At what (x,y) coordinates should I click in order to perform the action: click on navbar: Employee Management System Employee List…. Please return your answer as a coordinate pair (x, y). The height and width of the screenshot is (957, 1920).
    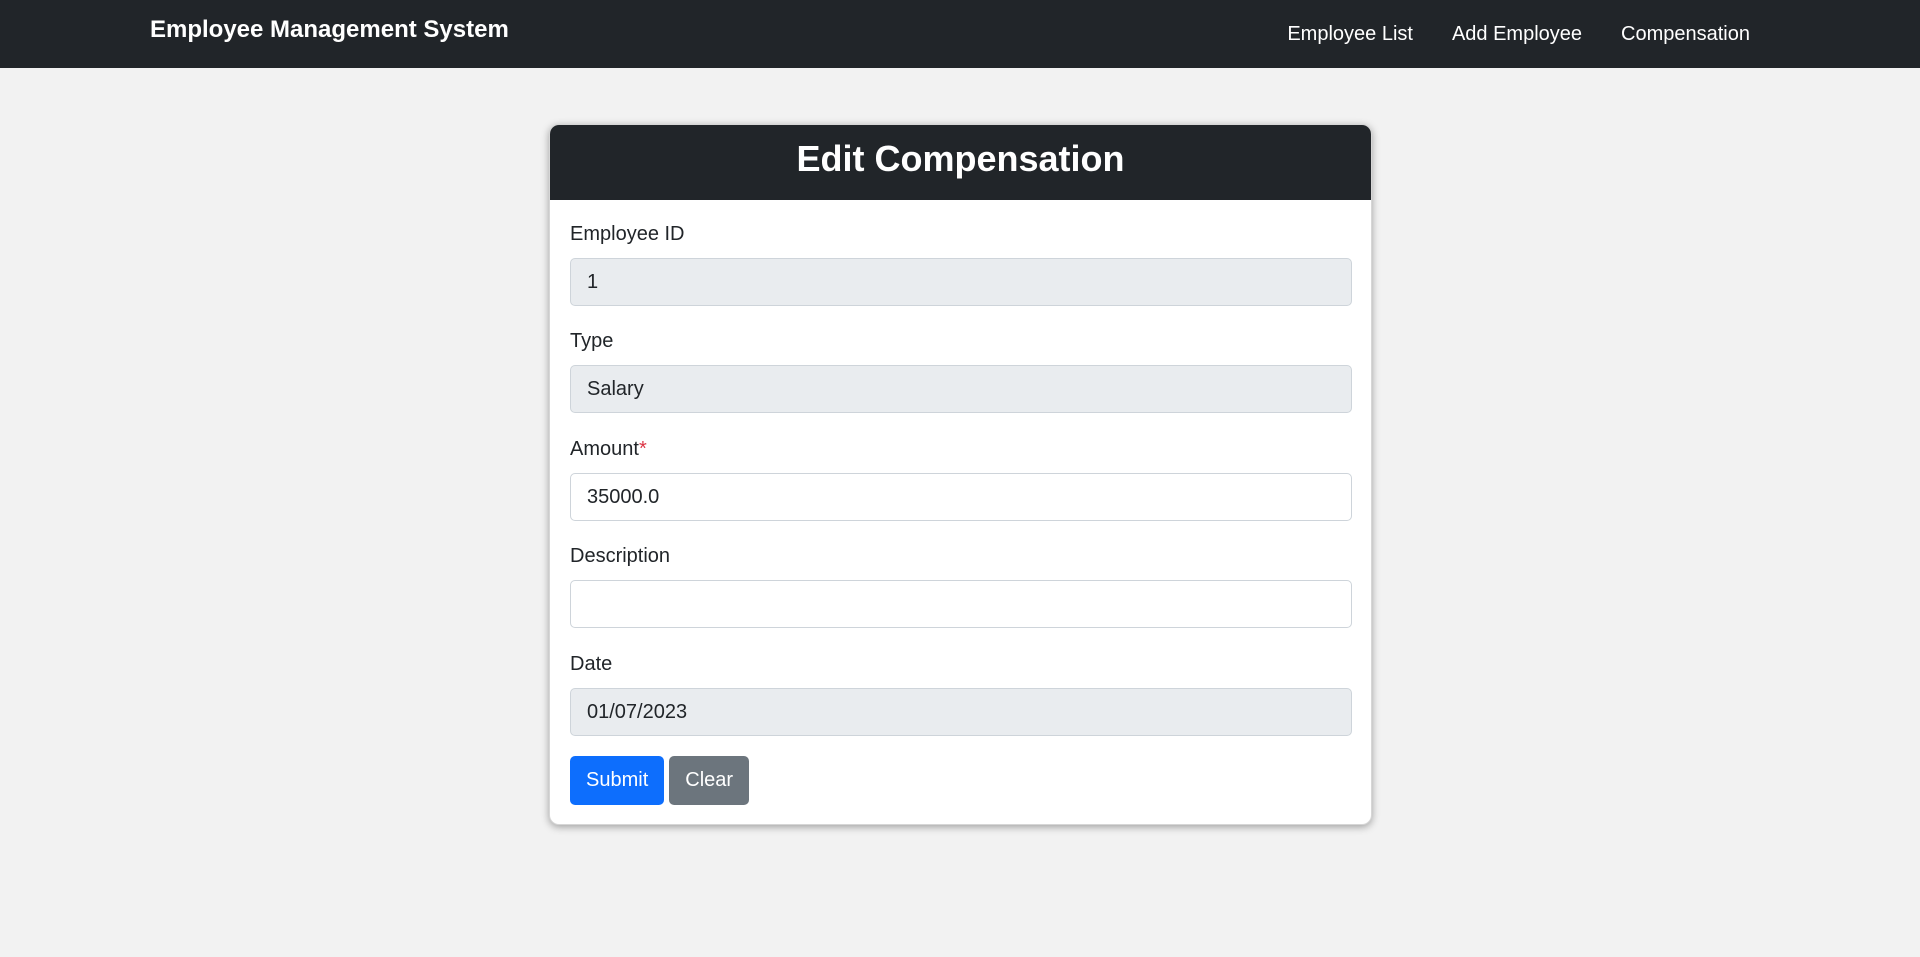
    Looking at the image, I should click on (960, 34).